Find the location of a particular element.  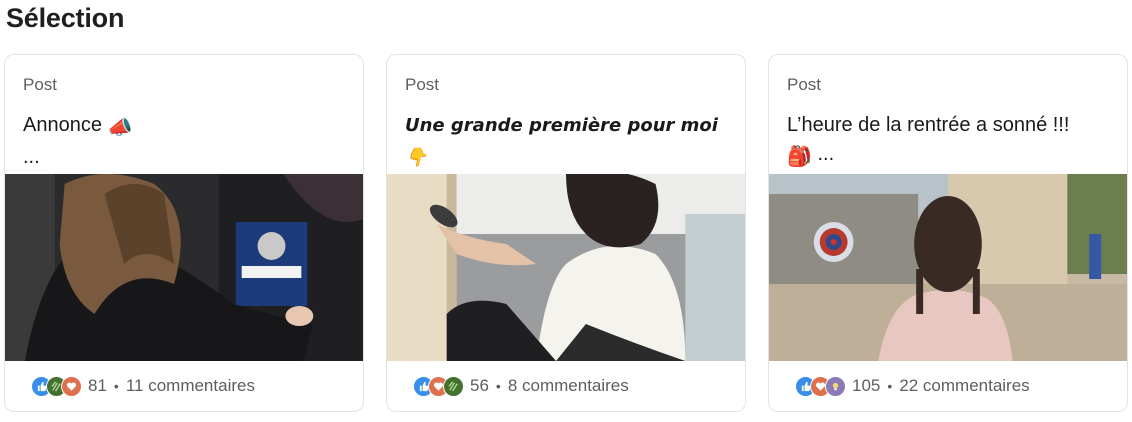

social-counts: 56 • 8 commentaires is located at coordinates (521, 386).